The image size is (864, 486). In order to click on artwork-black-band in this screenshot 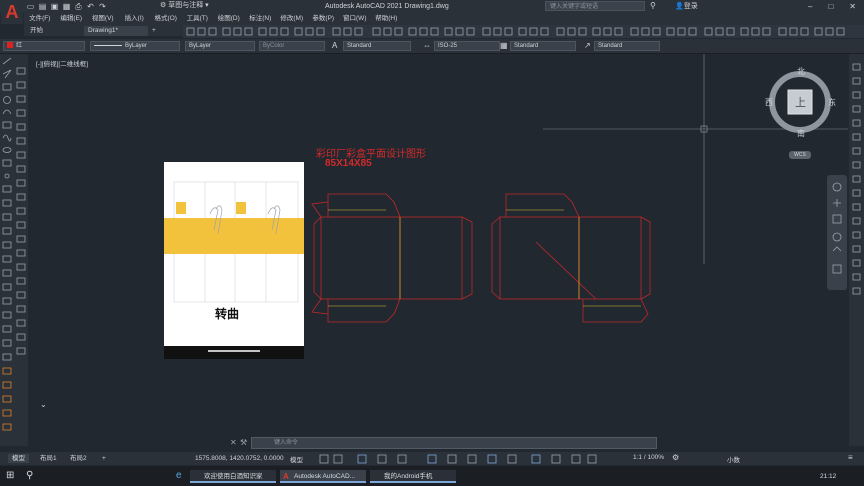, I will do `click(234, 352)`.